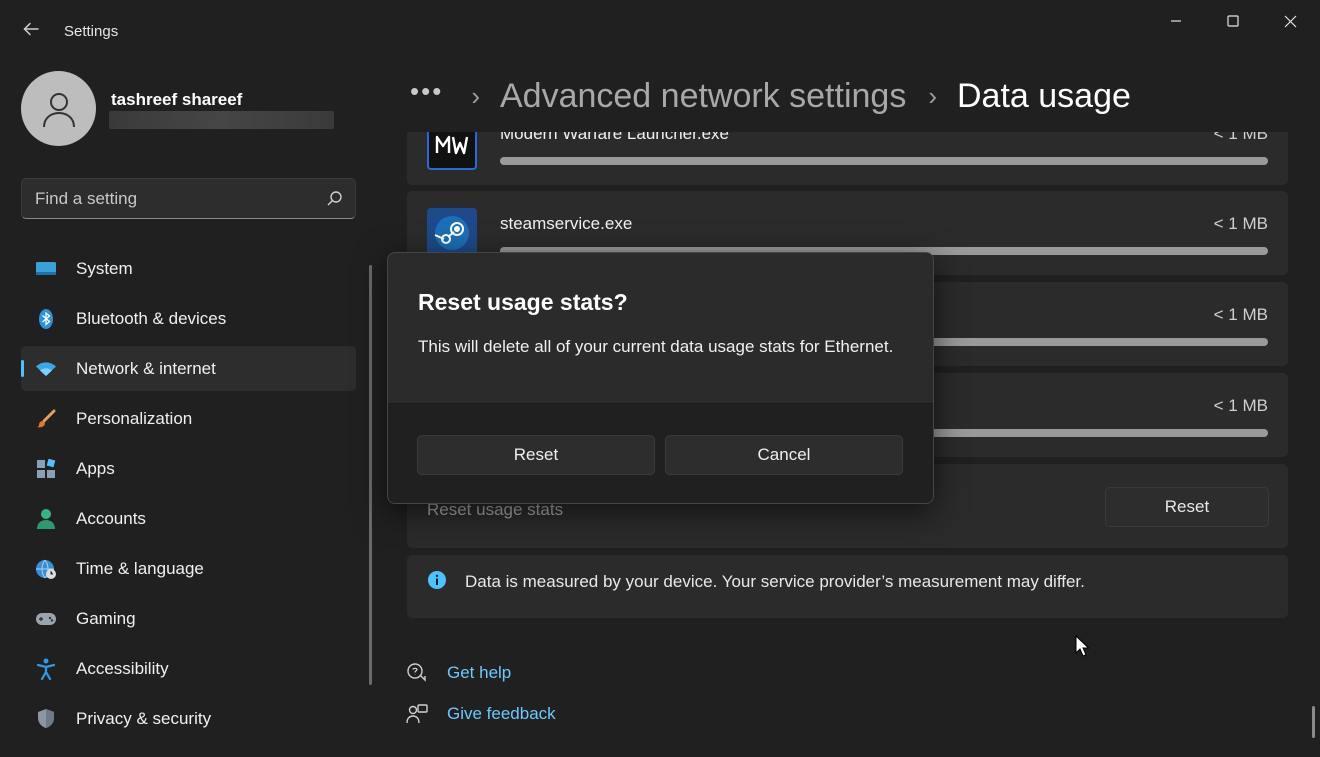 Image resolution: width=1320 pixels, height=757 pixels. Describe the element at coordinates (452, 233) in the screenshot. I see `steam-icon` at that location.